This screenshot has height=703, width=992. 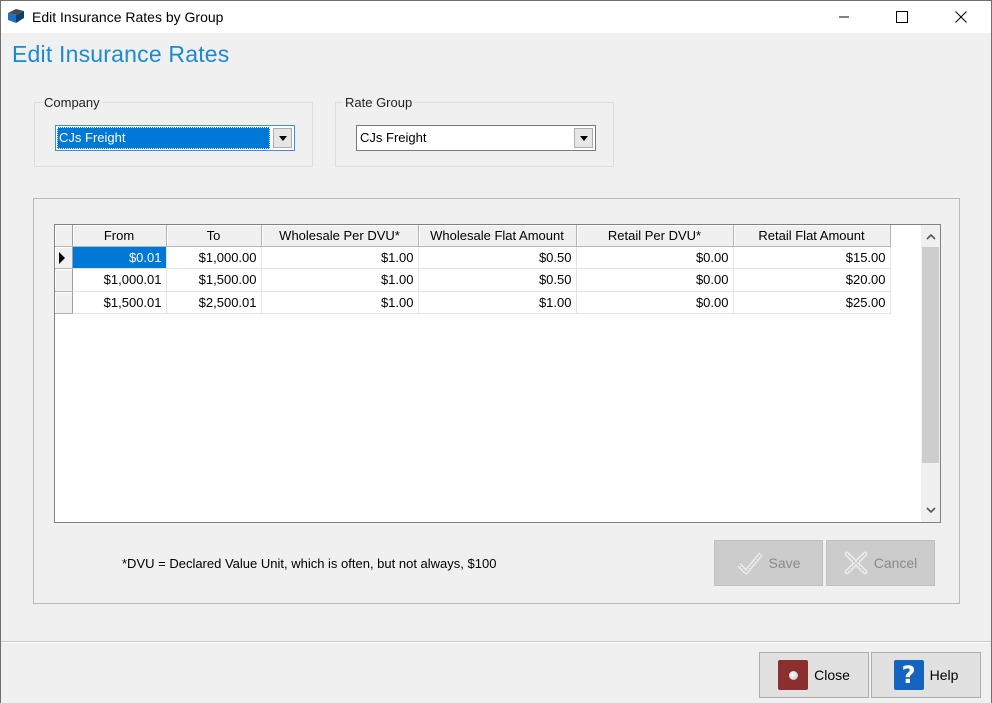 I want to click on column-header-retail-per-dvu: Retail Per DVU*, so click(x=655, y=236).